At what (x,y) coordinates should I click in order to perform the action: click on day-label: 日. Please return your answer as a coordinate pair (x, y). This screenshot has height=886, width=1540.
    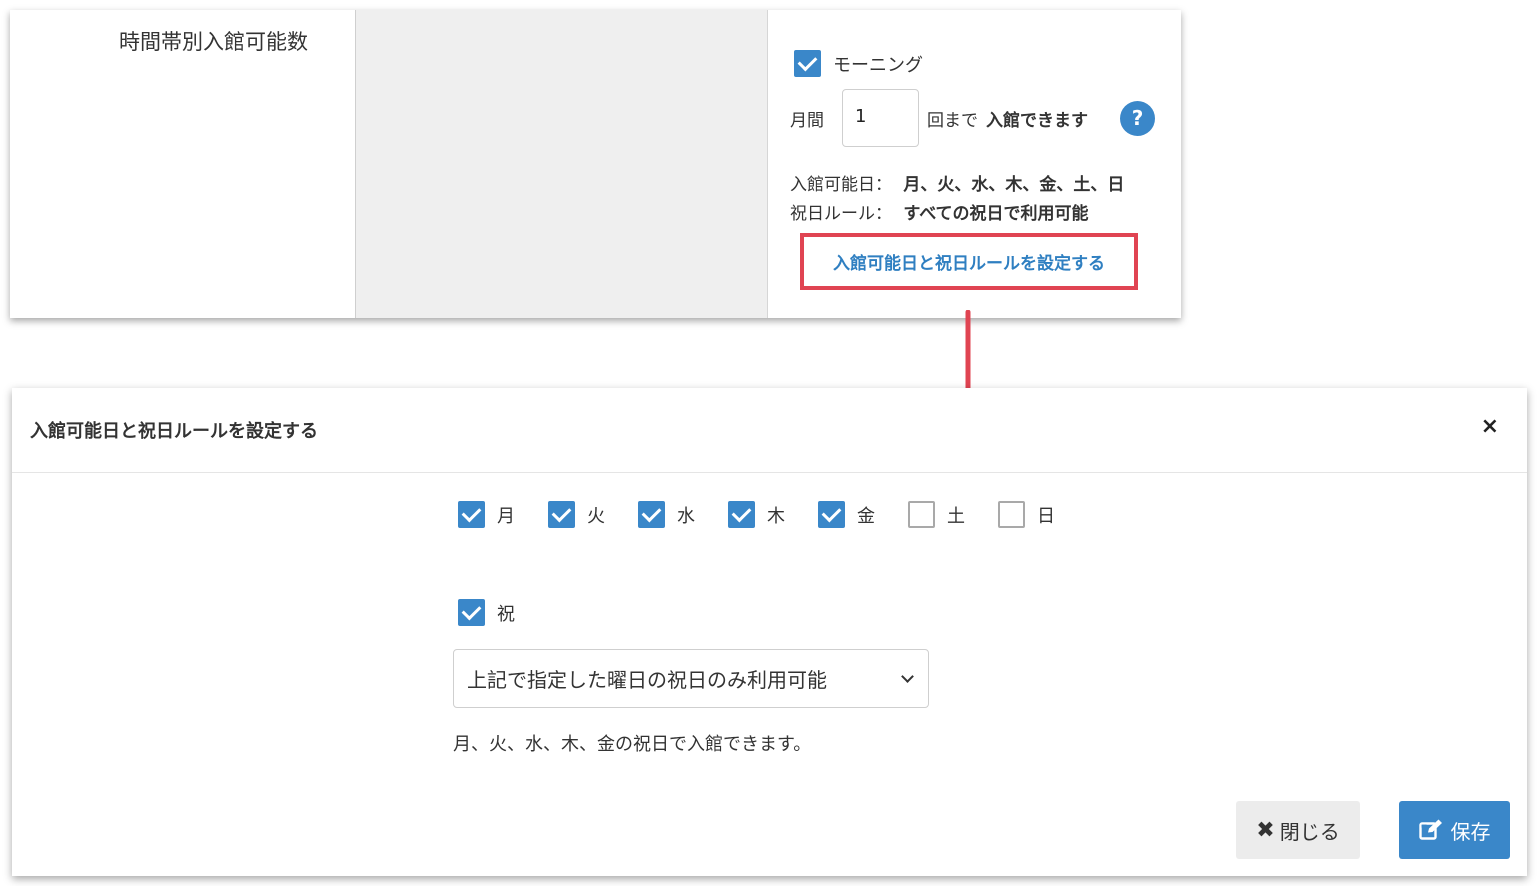
    Looking at the image, I should click on (1046, 516).